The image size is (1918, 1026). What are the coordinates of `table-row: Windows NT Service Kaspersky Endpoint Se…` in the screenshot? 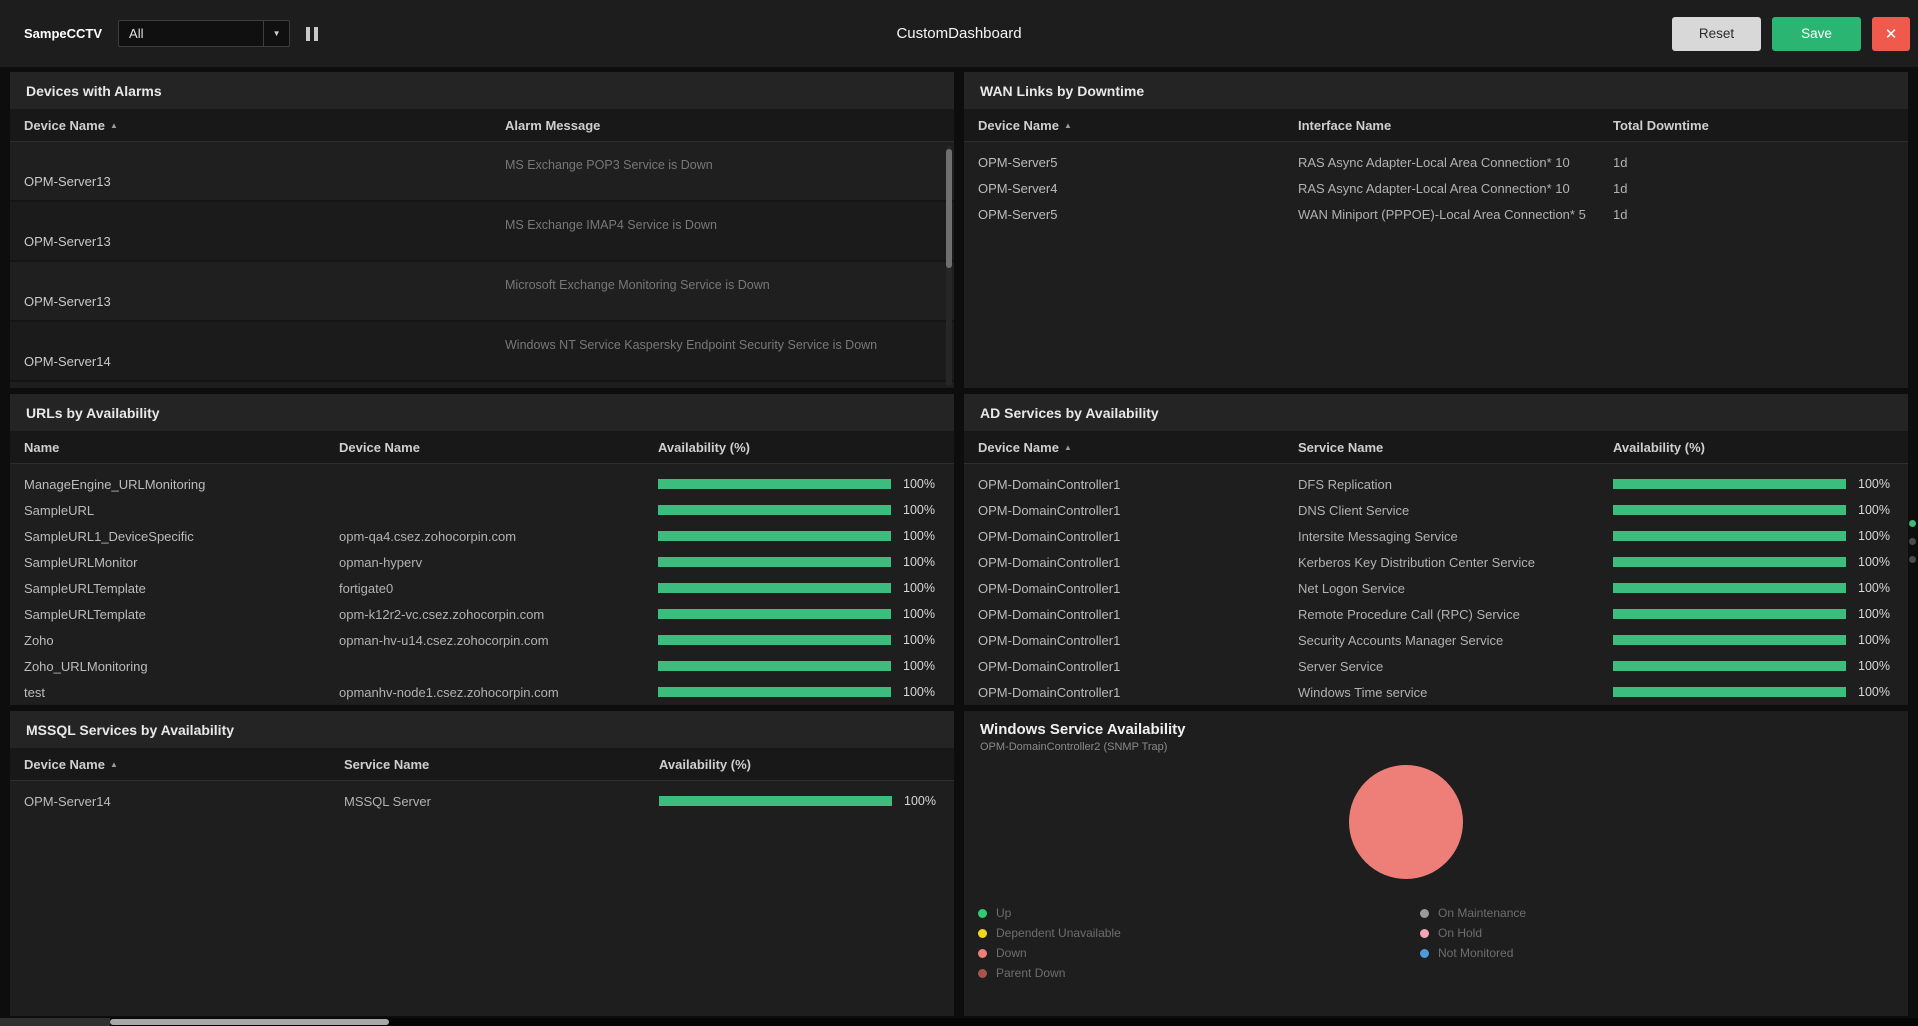 It's located at (482, 352).